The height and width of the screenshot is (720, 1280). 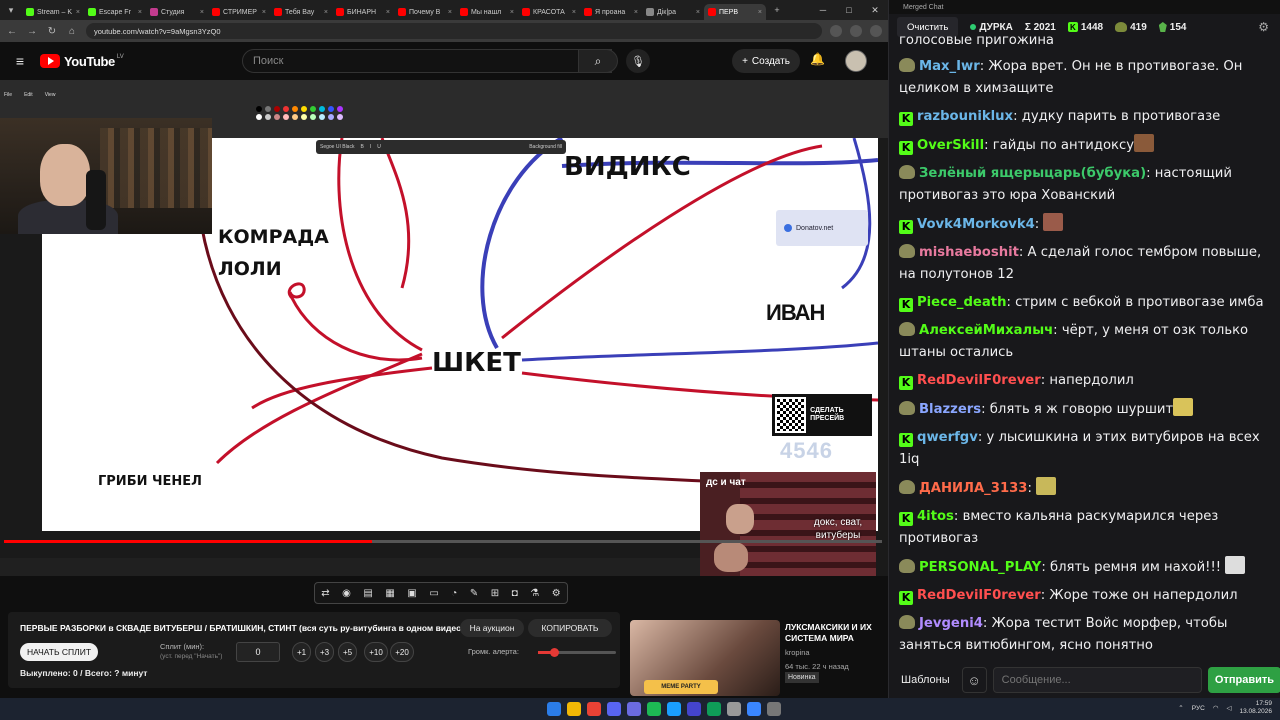 What do you see at coordinates (1255, 708) in the screenshot?
I see `clock: 17:59 13.08.2026` at bounding box center [1255, 708].